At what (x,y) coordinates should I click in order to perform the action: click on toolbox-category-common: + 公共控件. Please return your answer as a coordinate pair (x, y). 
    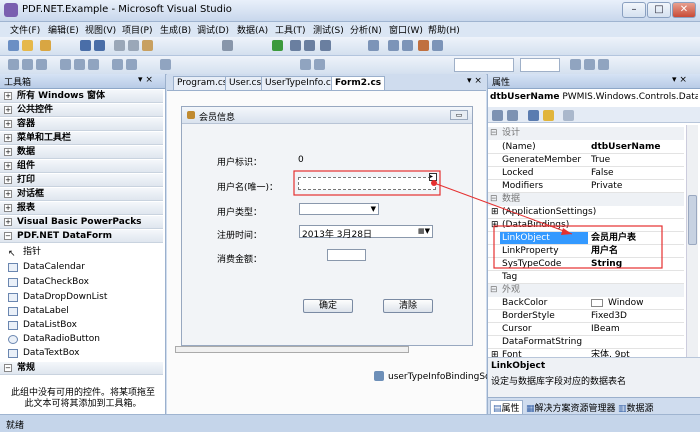
    Looking at the image, I should click on (81, 110).